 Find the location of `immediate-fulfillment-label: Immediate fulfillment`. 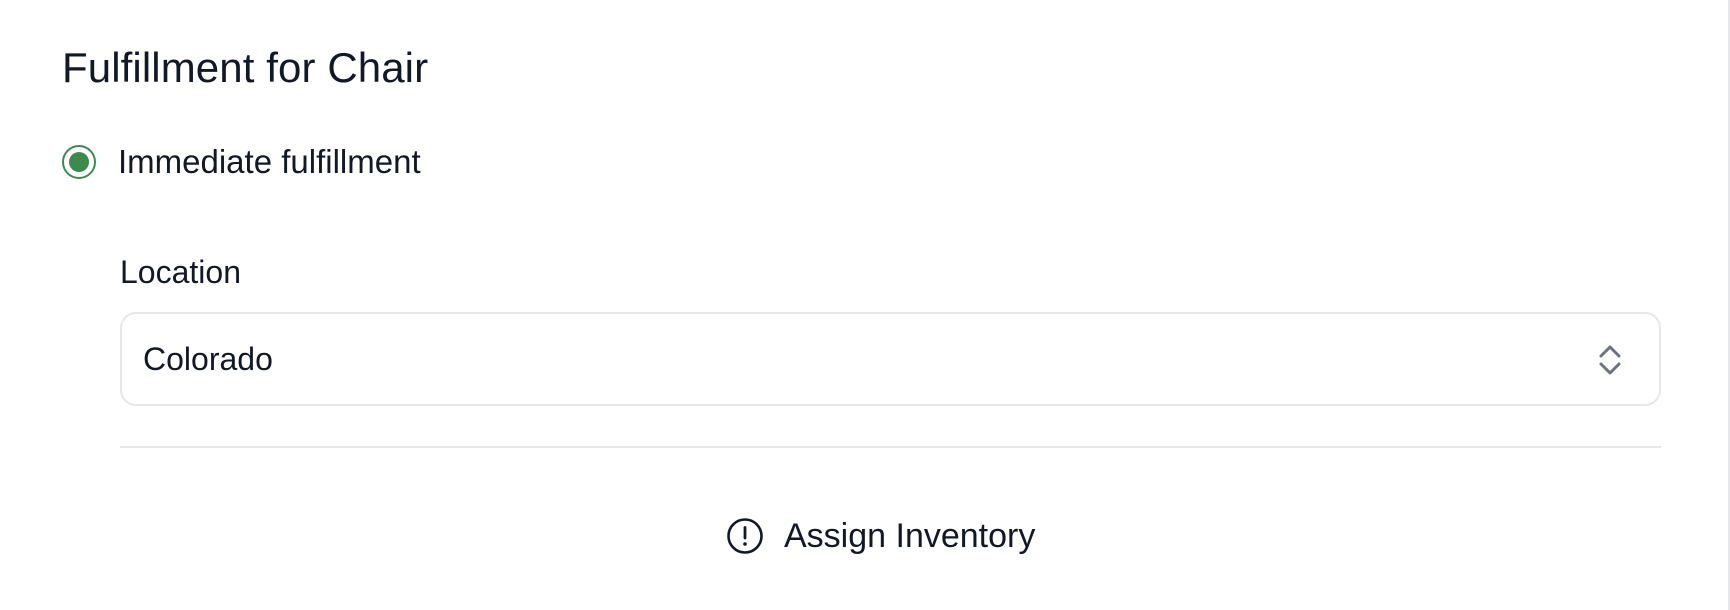

immediate-fulfillment-label: Immediate fulfillment is located at coordinates (269, 161).